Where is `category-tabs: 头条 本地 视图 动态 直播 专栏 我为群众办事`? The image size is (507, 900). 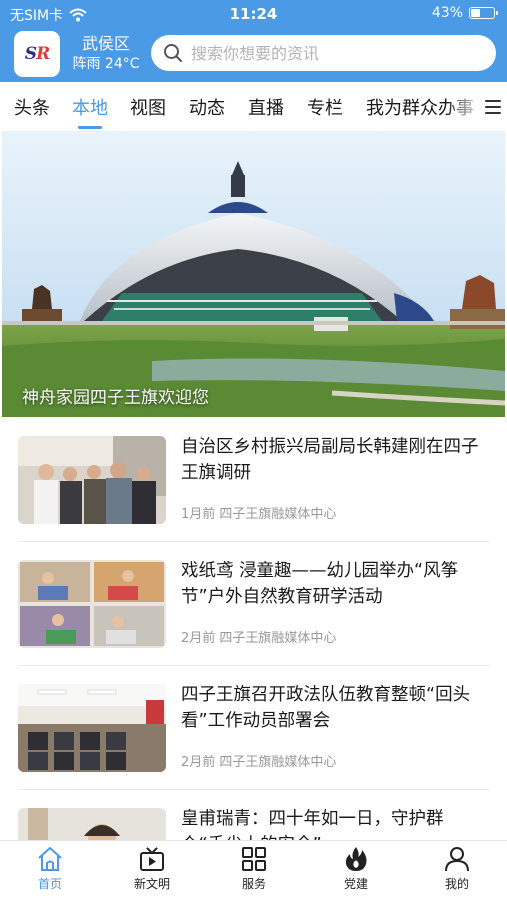
category-tabs: 头条 本地 视图 动态 直播 专栏 我为群众办事 is located at coordinates (253, 106).